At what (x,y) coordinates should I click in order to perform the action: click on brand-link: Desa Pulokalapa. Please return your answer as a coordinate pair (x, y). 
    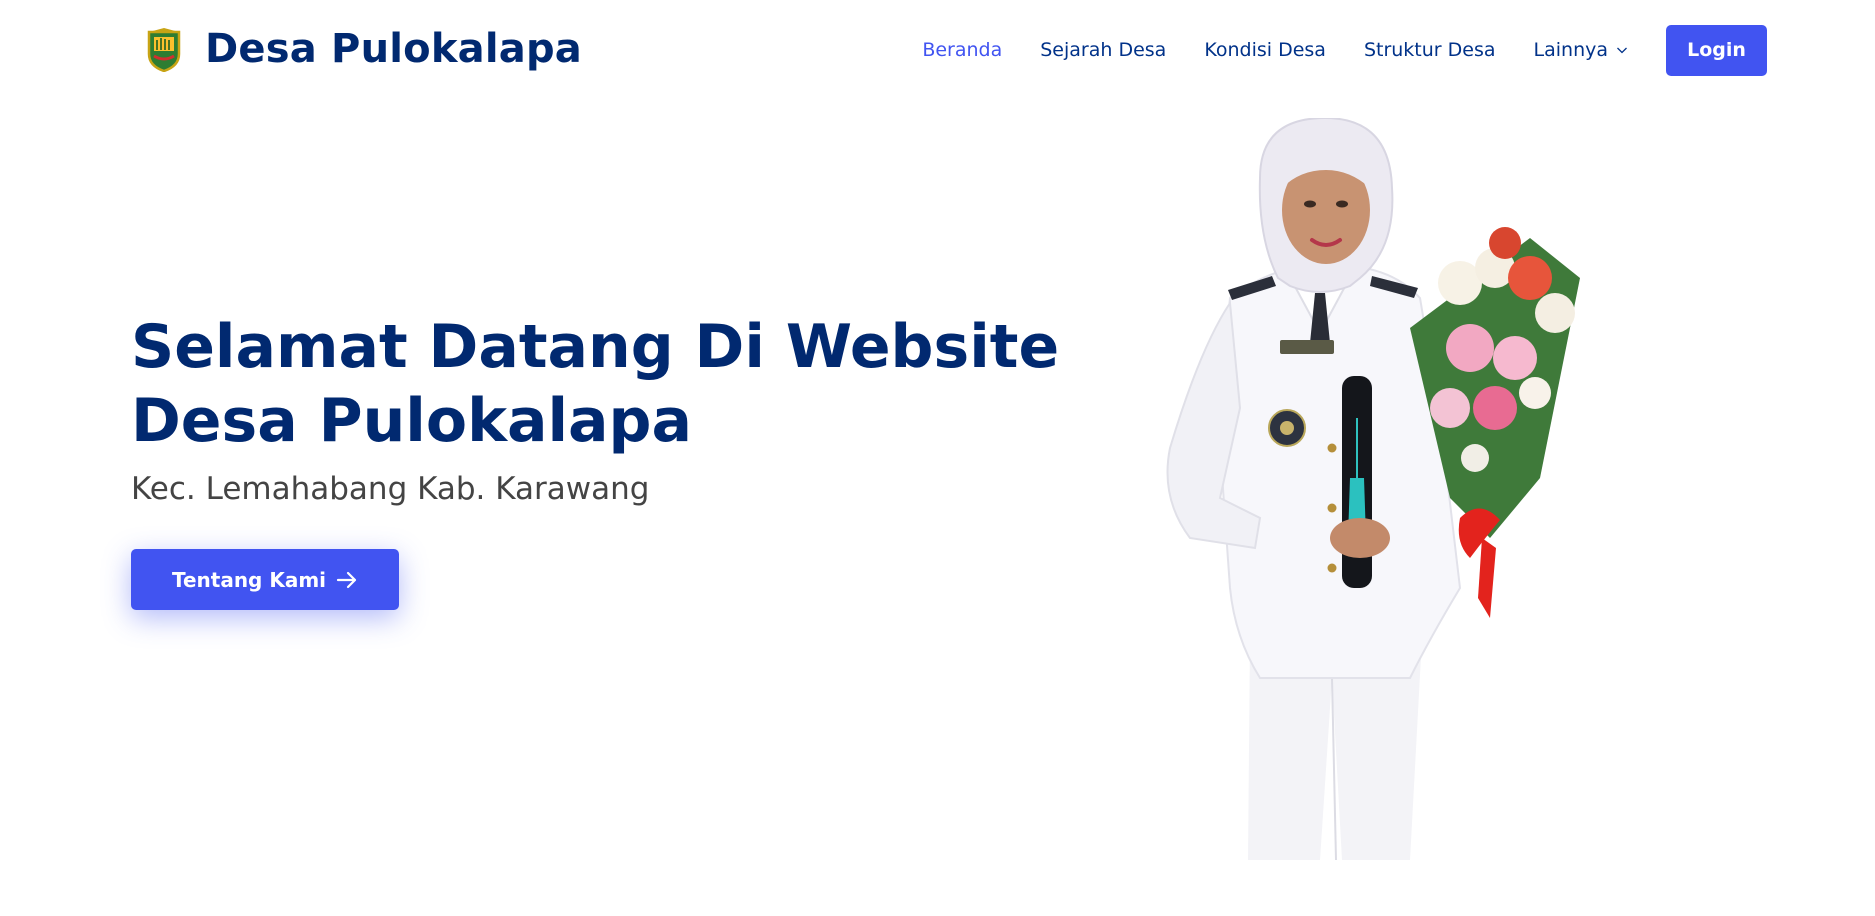
    Looking at the image, I should click on (363, 49).